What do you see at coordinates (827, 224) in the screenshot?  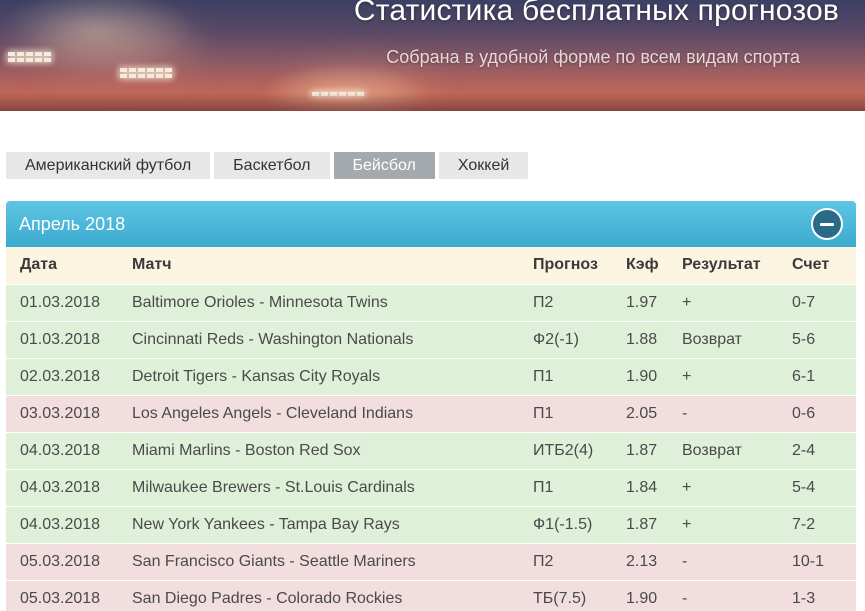 I see `minus-circle-icon` at bounding box center [827, 224].